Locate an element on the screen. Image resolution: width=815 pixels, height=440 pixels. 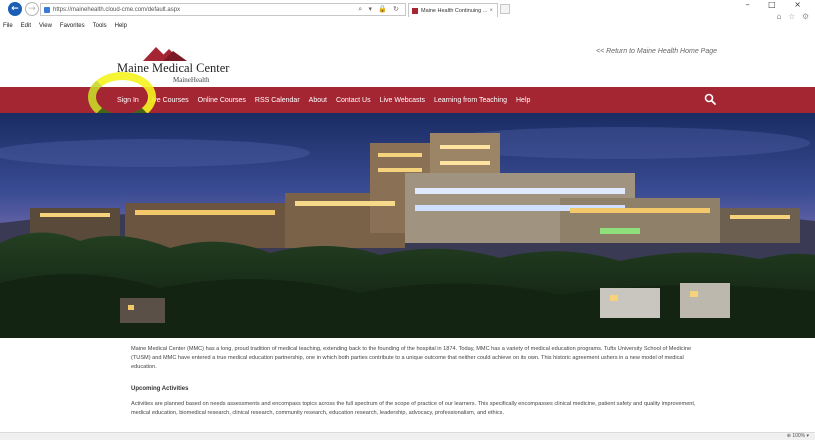
back-arrow-icon: ← is located at coordinates (15, 9).